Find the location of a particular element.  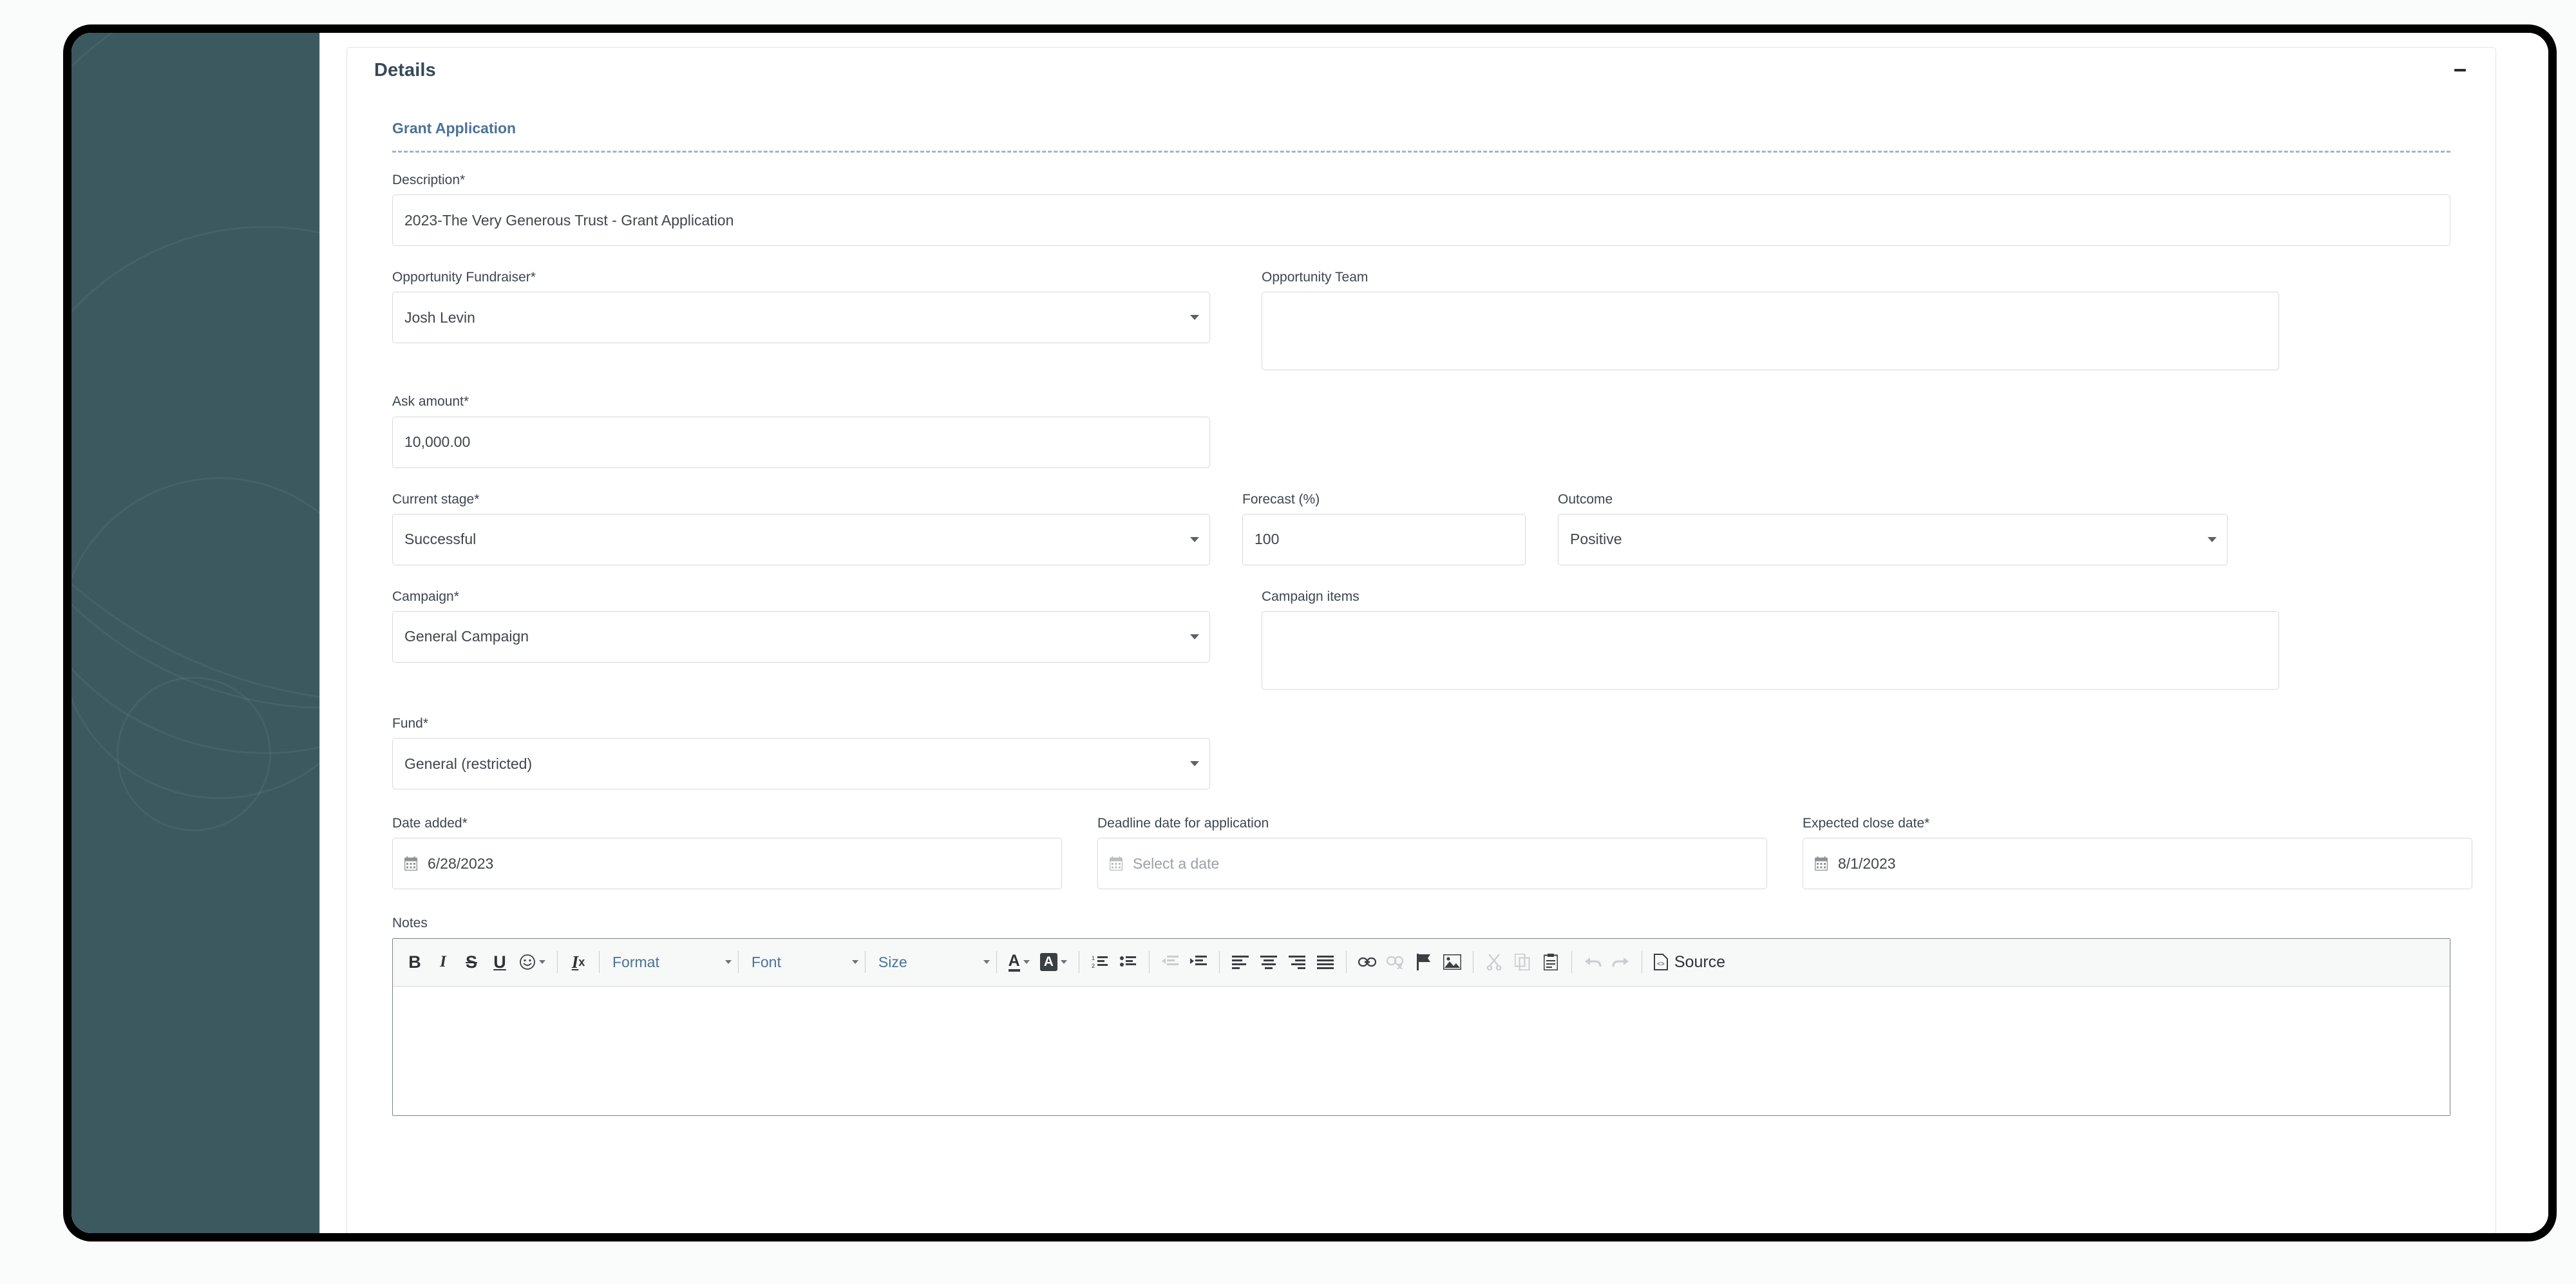

redo-icon is located at coordinates (1621, 962).